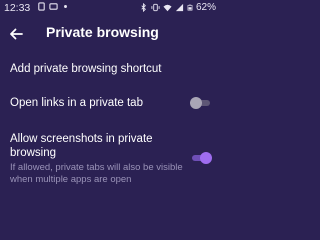 The height and width of the screenshot is (240, 320). I want to click on status-icons-left, so click(53, 6).